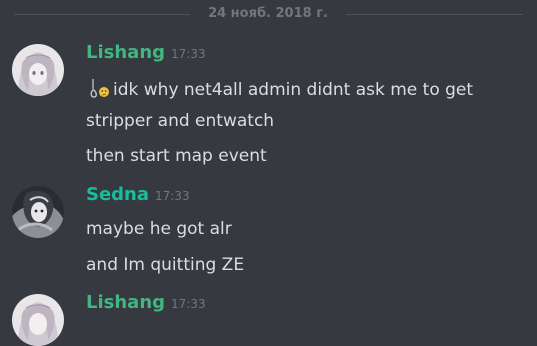  I want to click on author-line: Sedna 17:33, so click(138, 195).